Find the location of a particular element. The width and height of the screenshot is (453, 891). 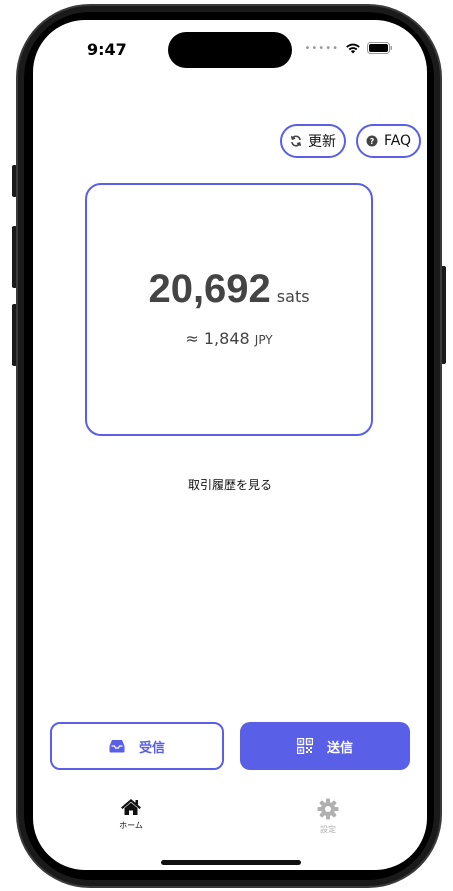

refresh-button: 更新 is located at coordinates (313, 141).